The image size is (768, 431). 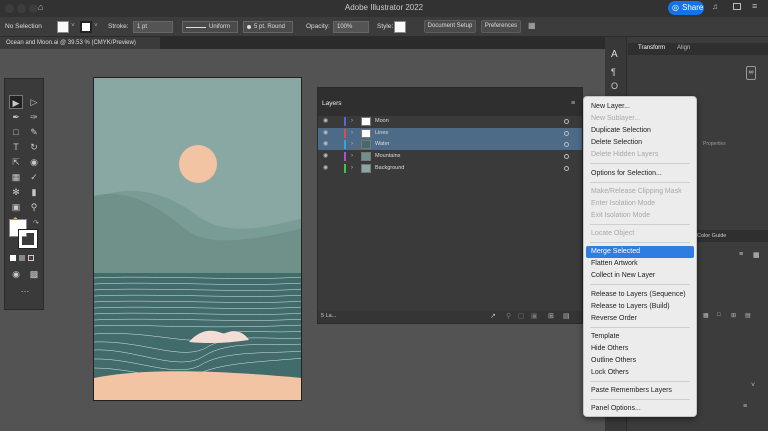 I want to click on export-icon: ↗, so click(x=493, y=316).